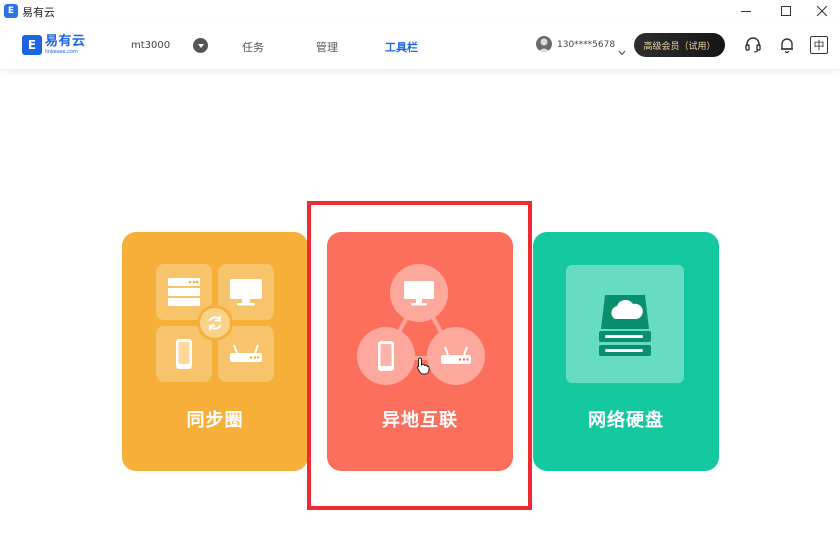 The image size is (840, 536). I want to click on sync-circle-card: 同步圈, so click(215, 351).